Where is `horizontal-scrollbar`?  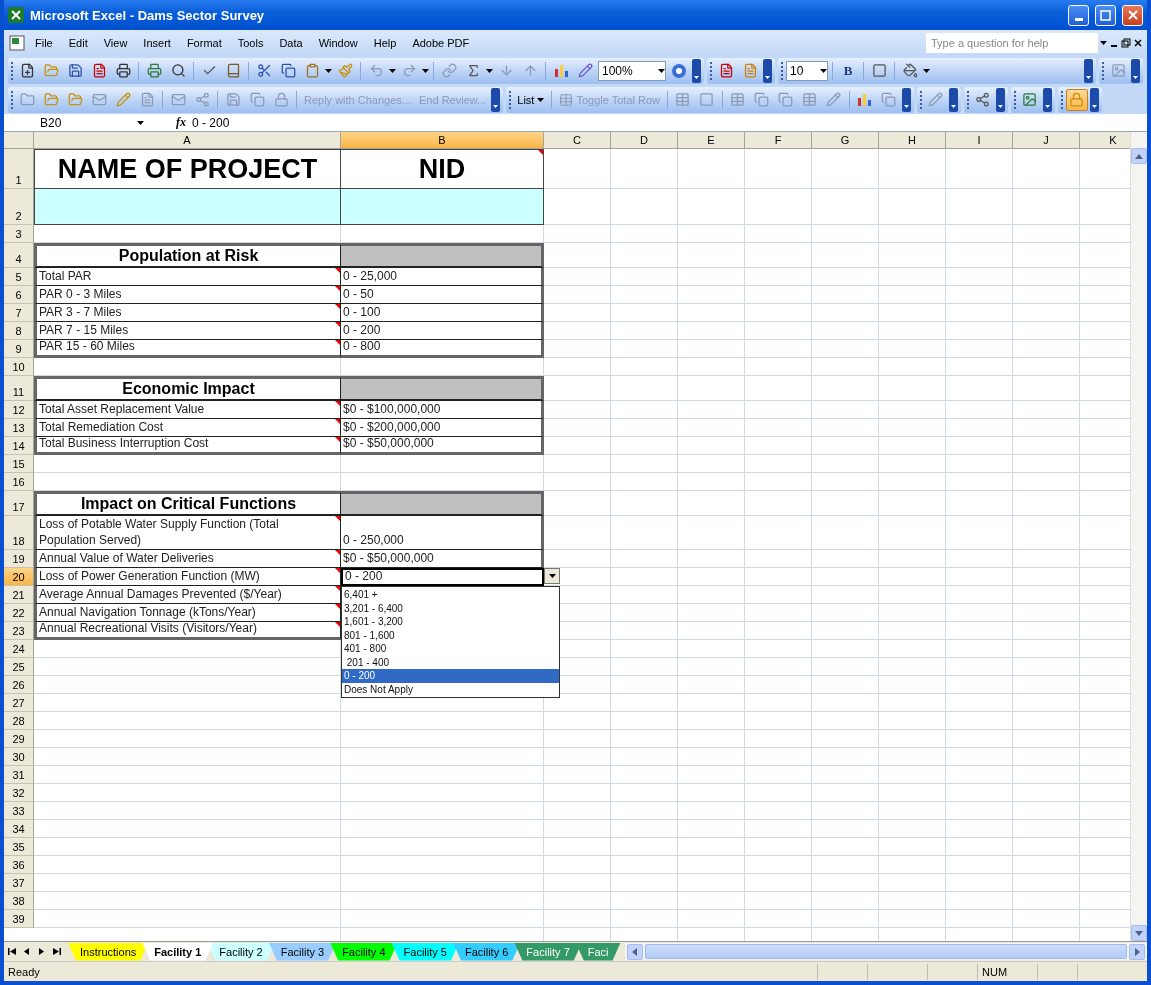
horizontal-scrollbar is located at coordinates (885, 951).